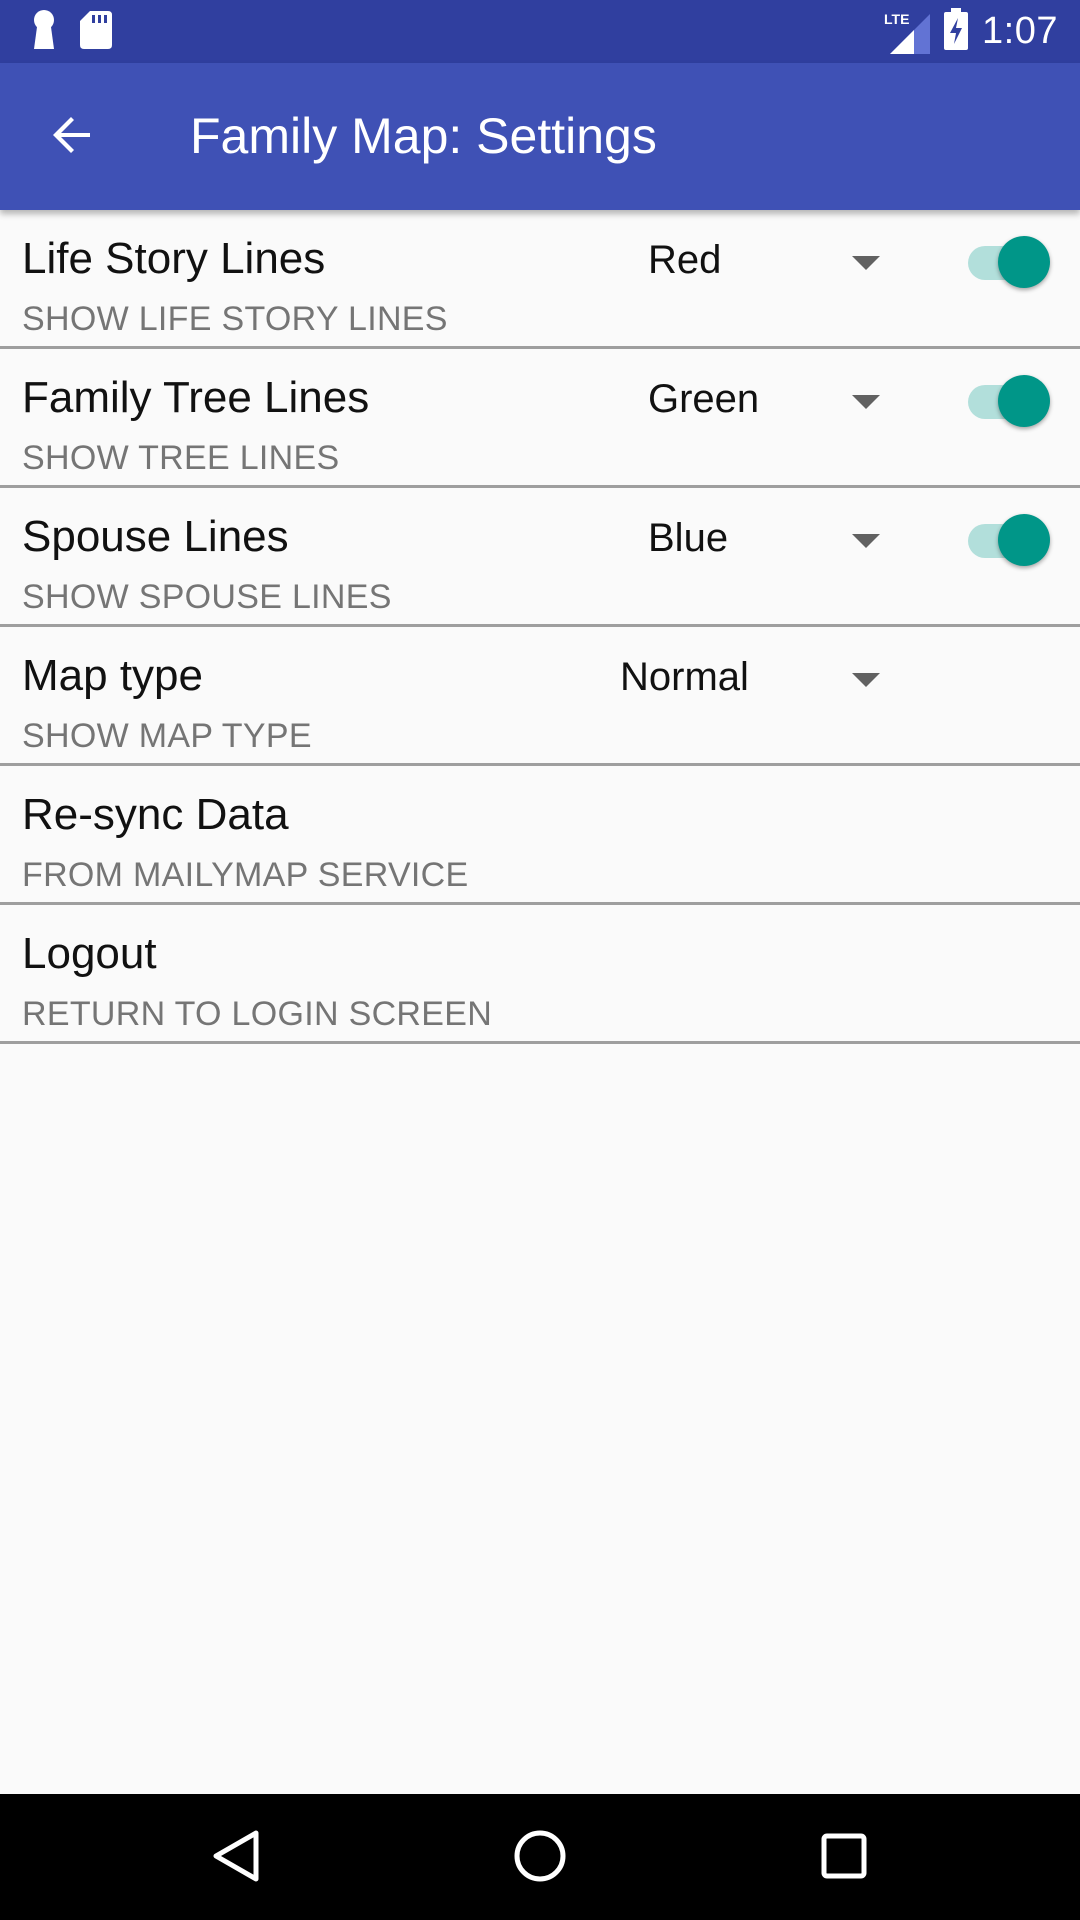  I want to click on family-tree-color-dropdown: Green, so click(750, 402).